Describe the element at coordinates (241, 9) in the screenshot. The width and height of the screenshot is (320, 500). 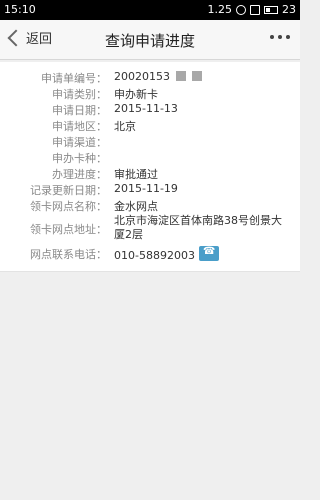
I see `alarm-icon` at that location.